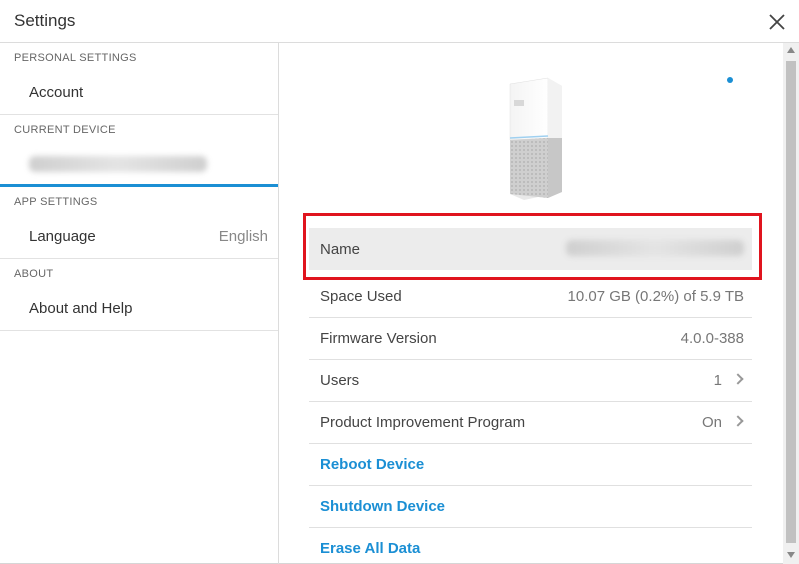 Image resolution: width=799 pixels, height=564 pixels. I want to click on section-header-app-settings: APP SETTINGS, so click(56, 202).